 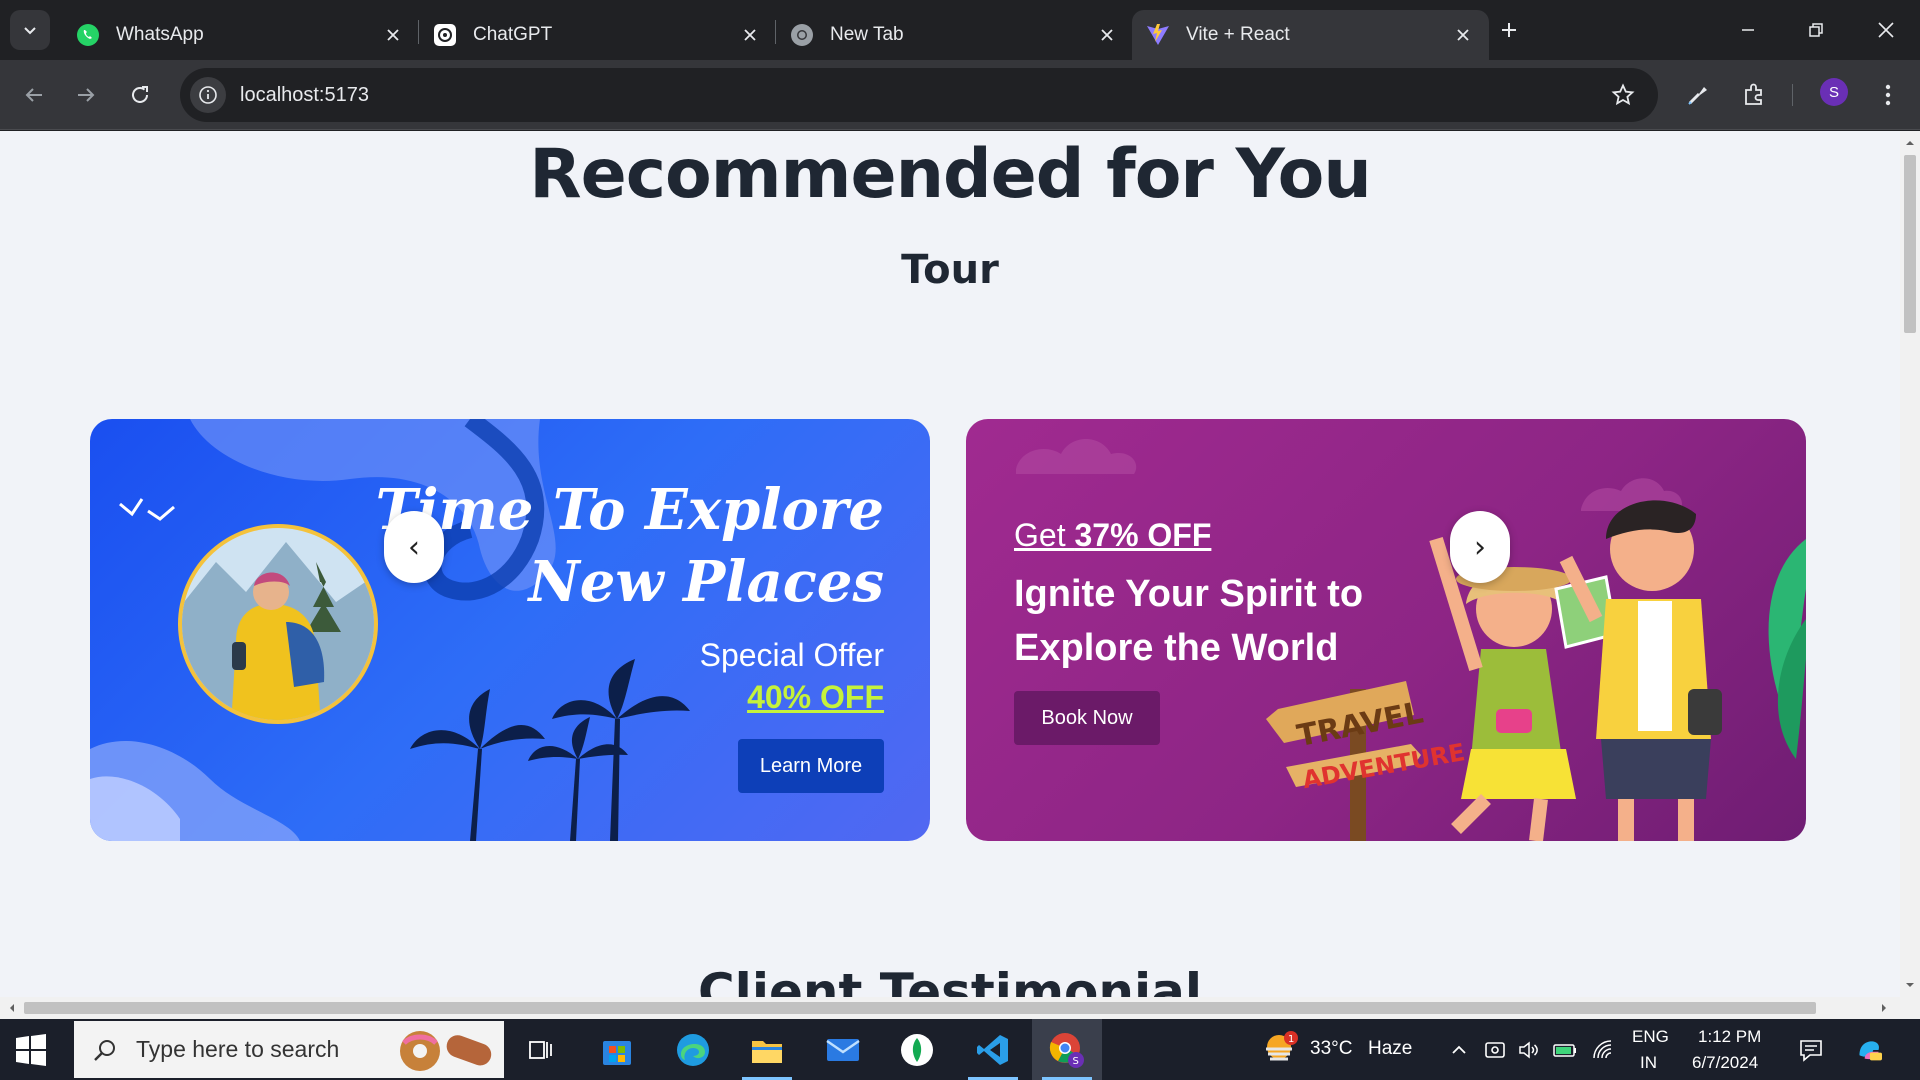 I want to click on vscode-icon, so click(x=993, y=1049).